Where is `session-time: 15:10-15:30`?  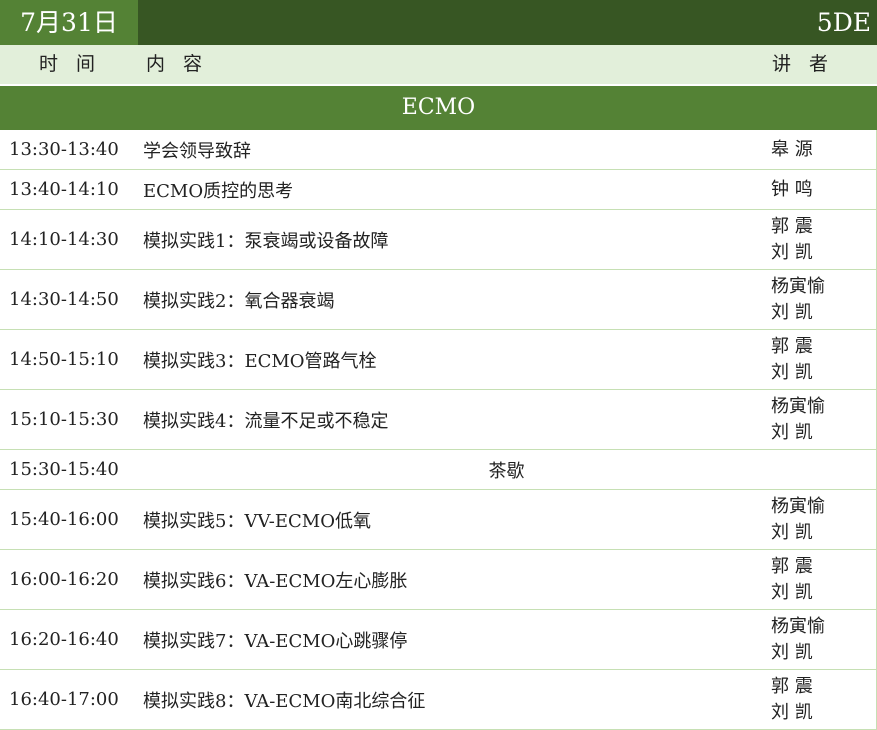 session-time: 15:10-15:30 is located at coordinates (64, 419).